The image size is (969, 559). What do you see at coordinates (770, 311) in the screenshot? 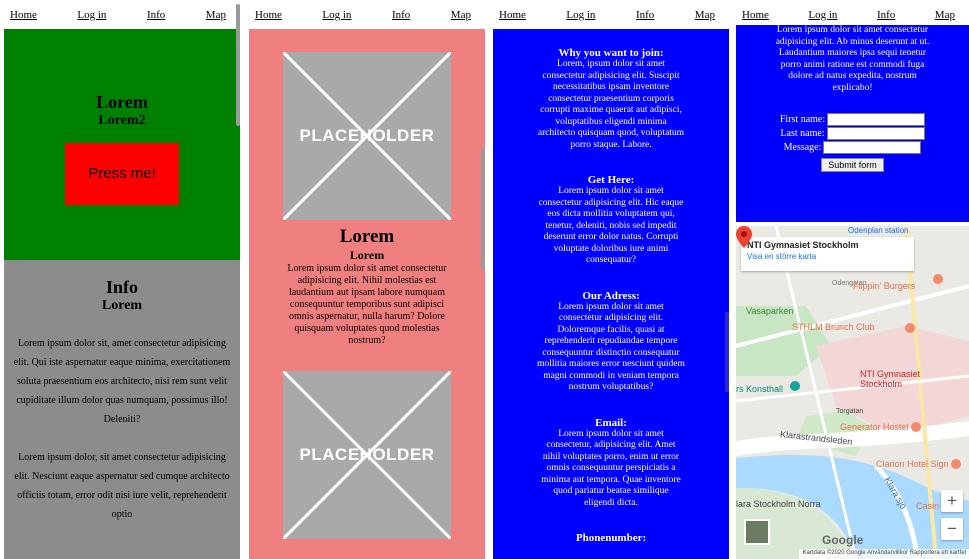
I see `map-label: Vasaparken` at bounding box center [770, 311].